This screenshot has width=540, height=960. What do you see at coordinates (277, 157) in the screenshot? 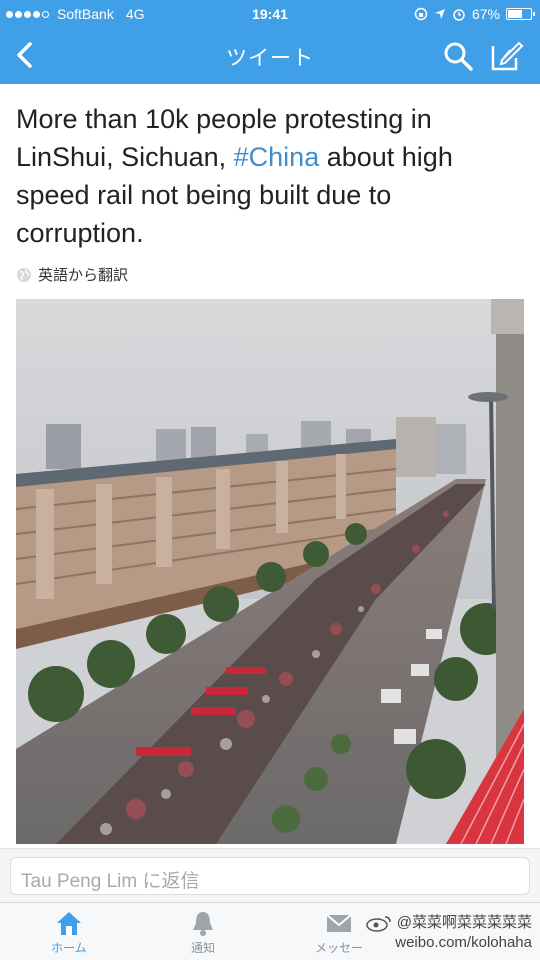
I see `hashtag-link: #China` at bounding box center [277, 157].